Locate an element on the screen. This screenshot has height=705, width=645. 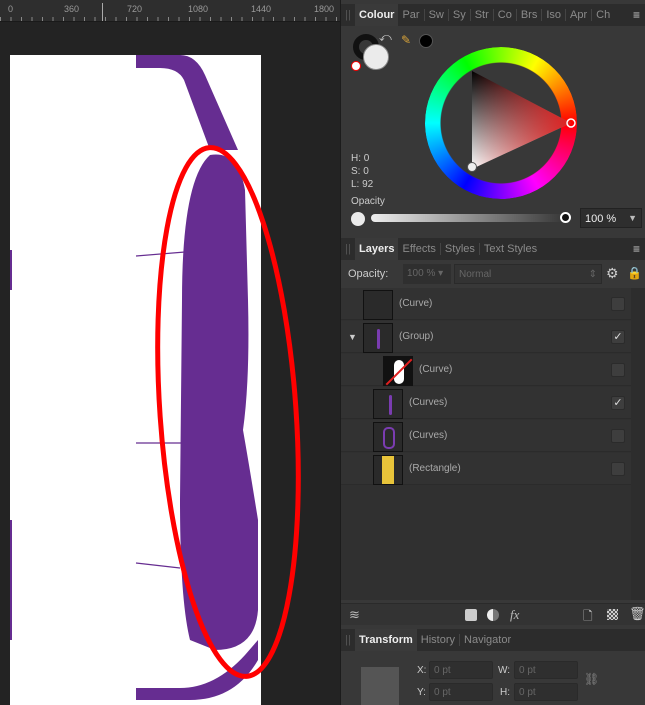
tab-appearance: Apr is located at coordinates (579, 15).